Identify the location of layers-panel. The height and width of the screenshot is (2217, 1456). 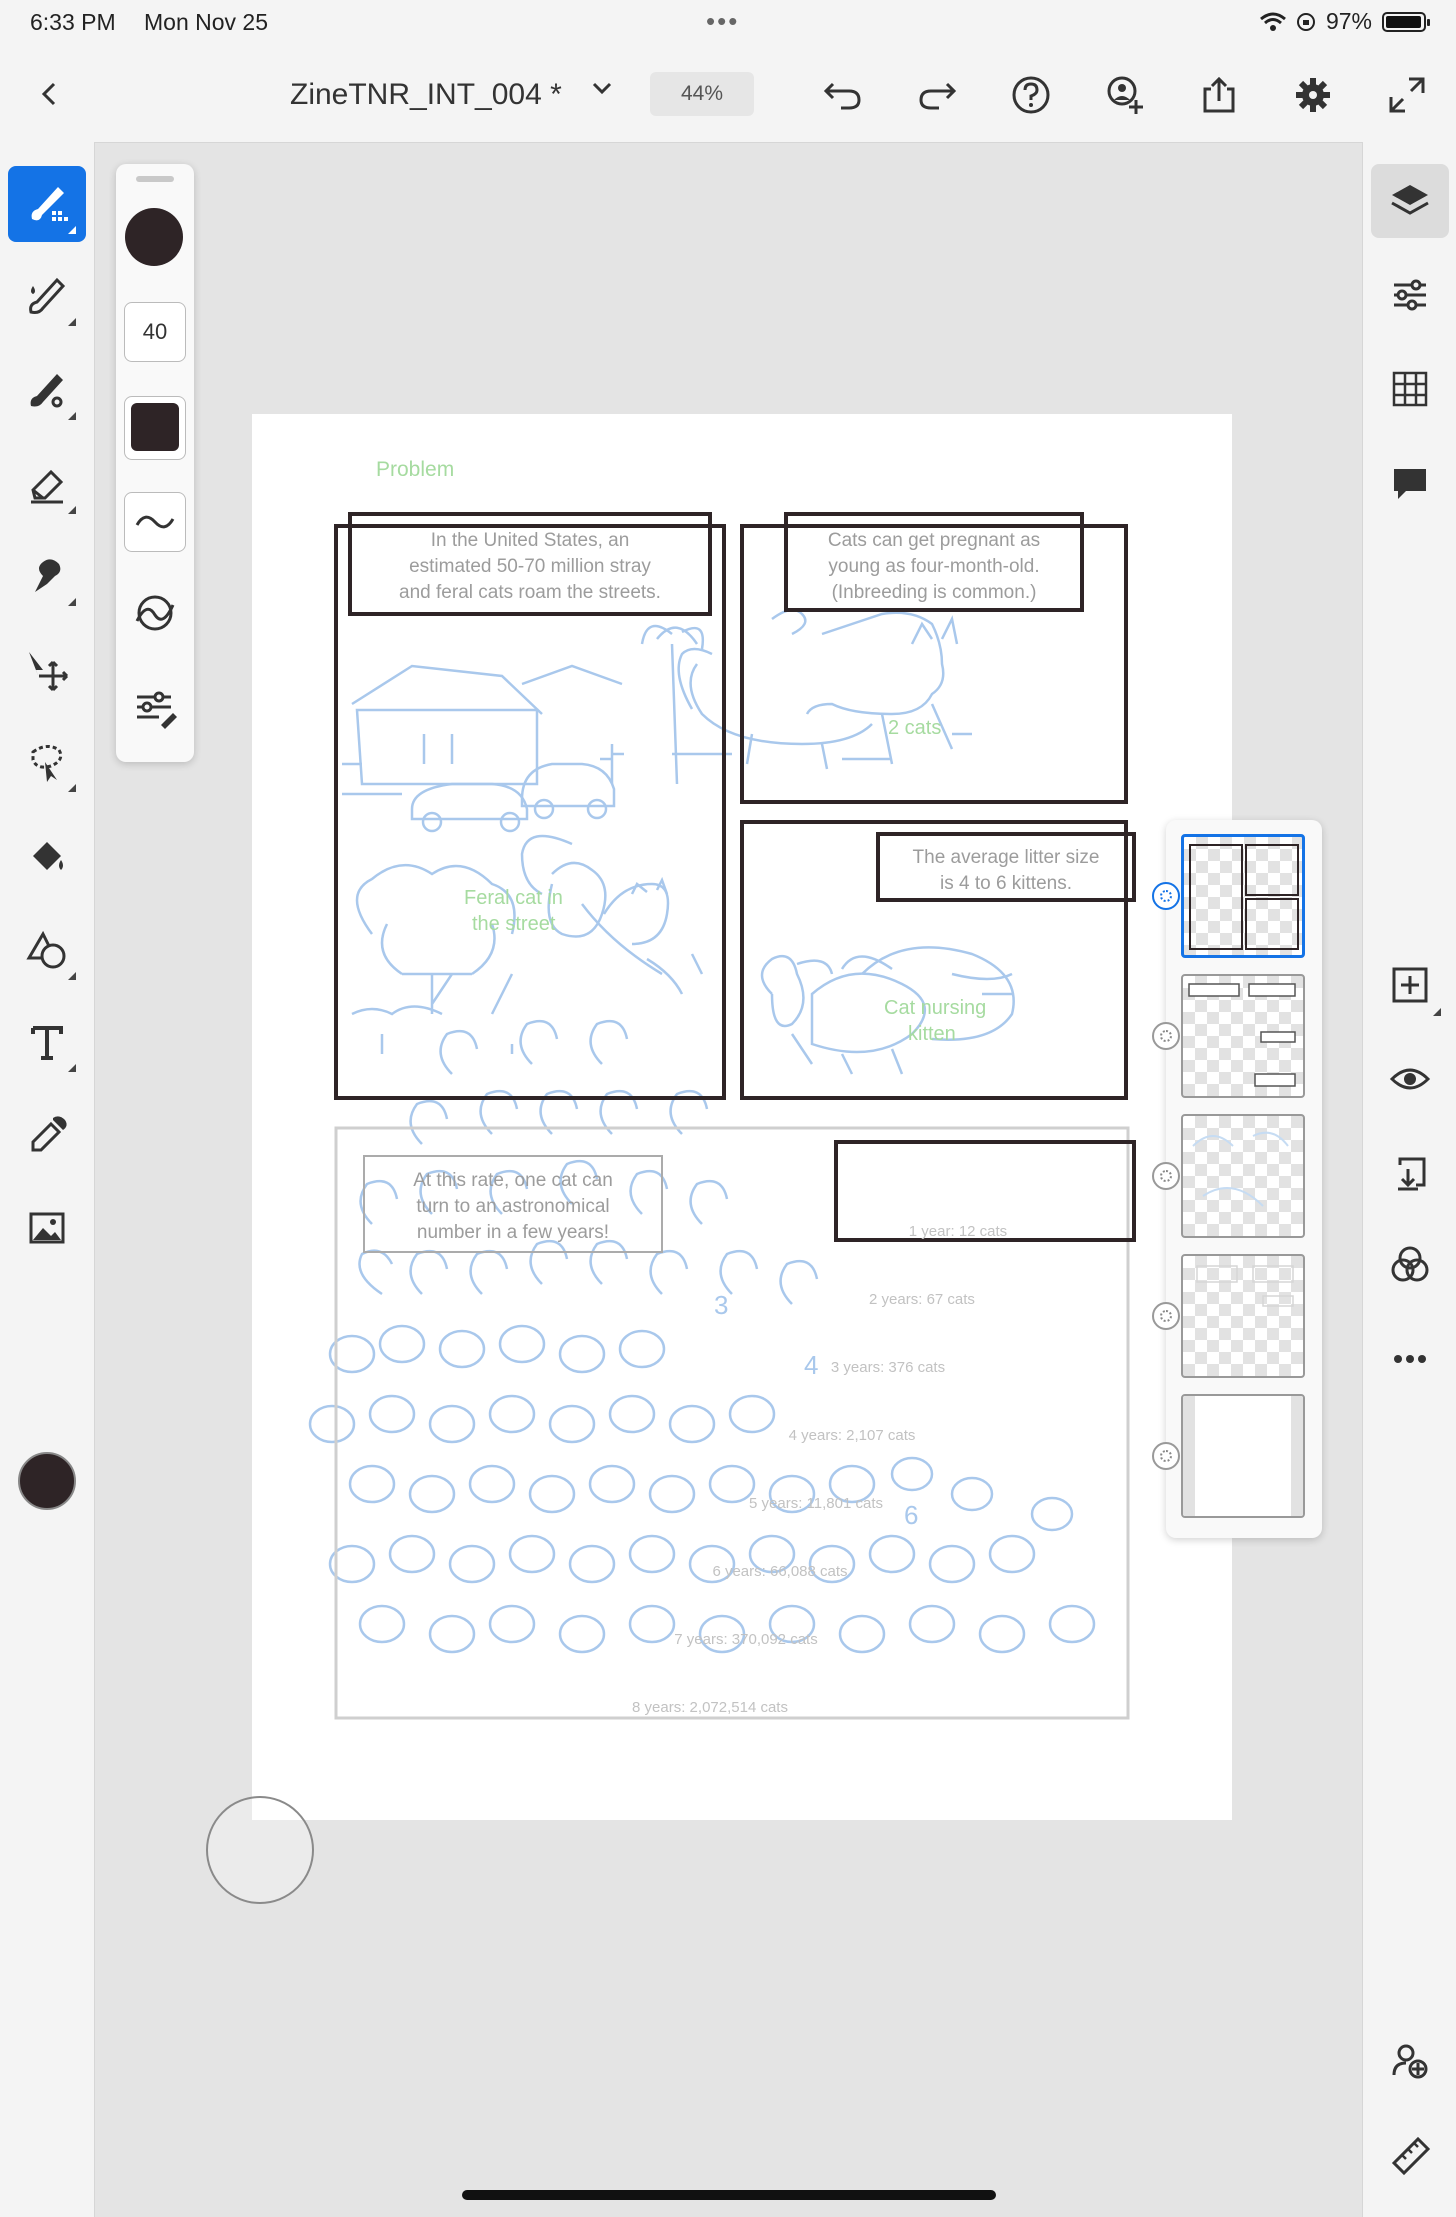
(1237, 1179).